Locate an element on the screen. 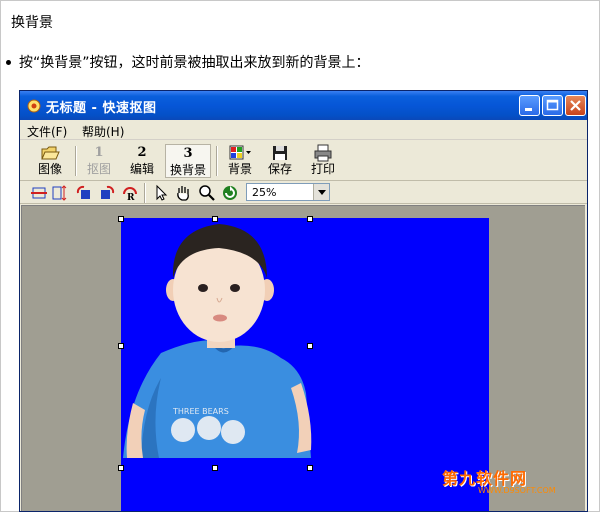  fit-width-icon is located at coordinates (39, 193).